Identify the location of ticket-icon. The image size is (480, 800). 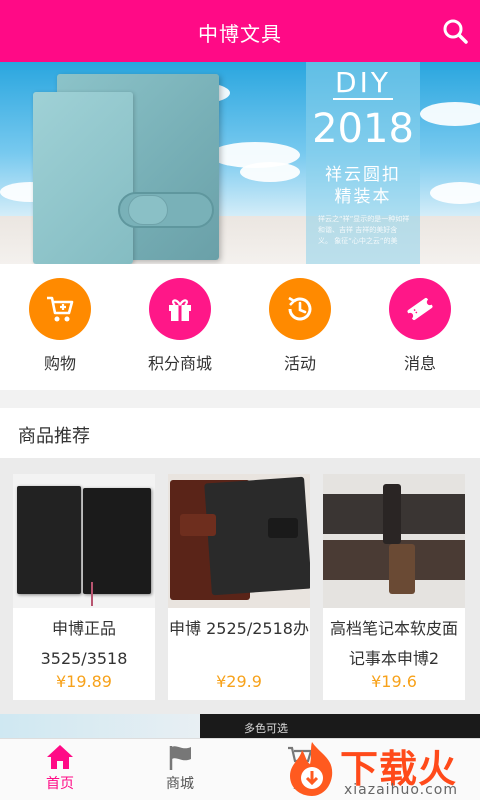
(420, 309).